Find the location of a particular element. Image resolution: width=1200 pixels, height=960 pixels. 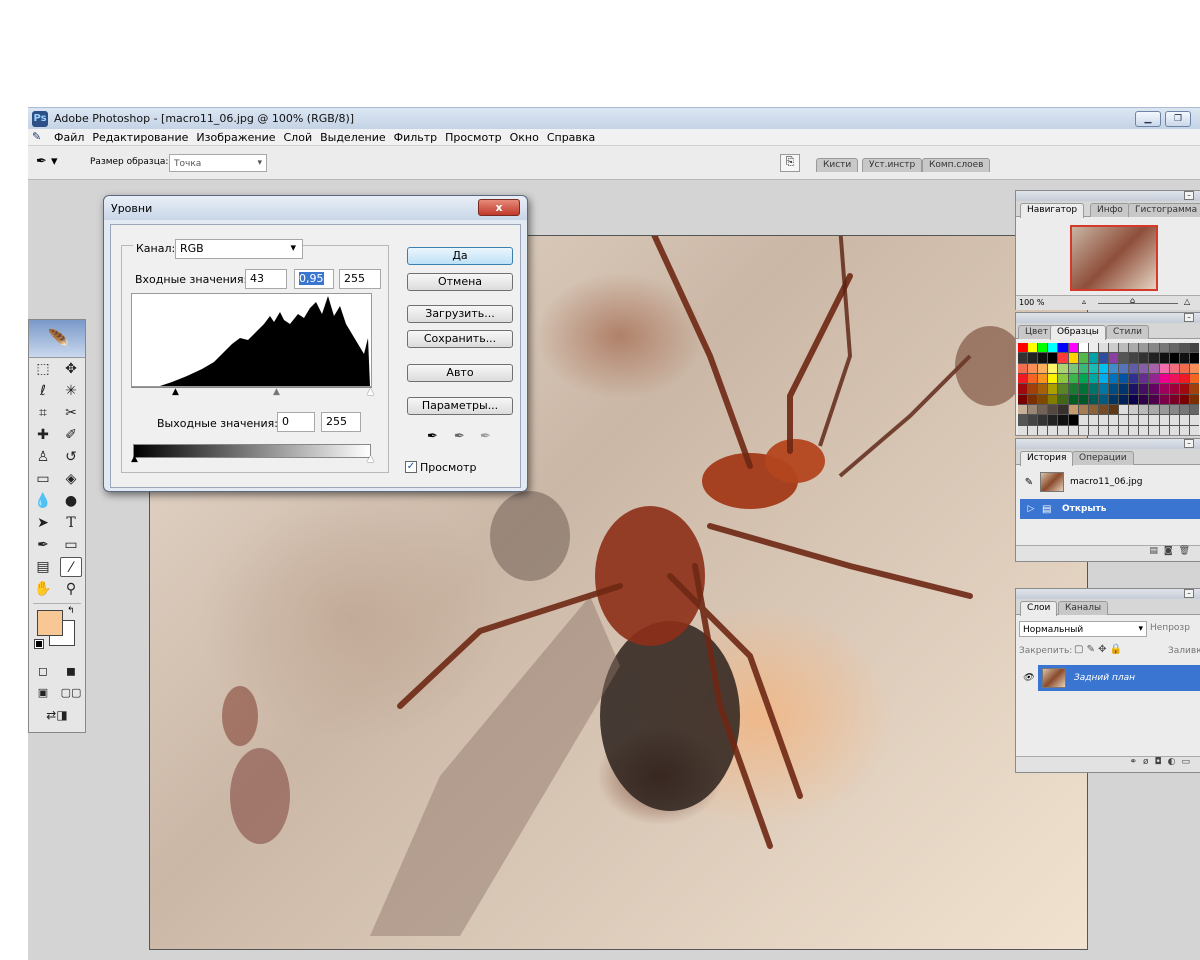

history-brush-source-icon: ✎ is located at coordinates (1029, 482).